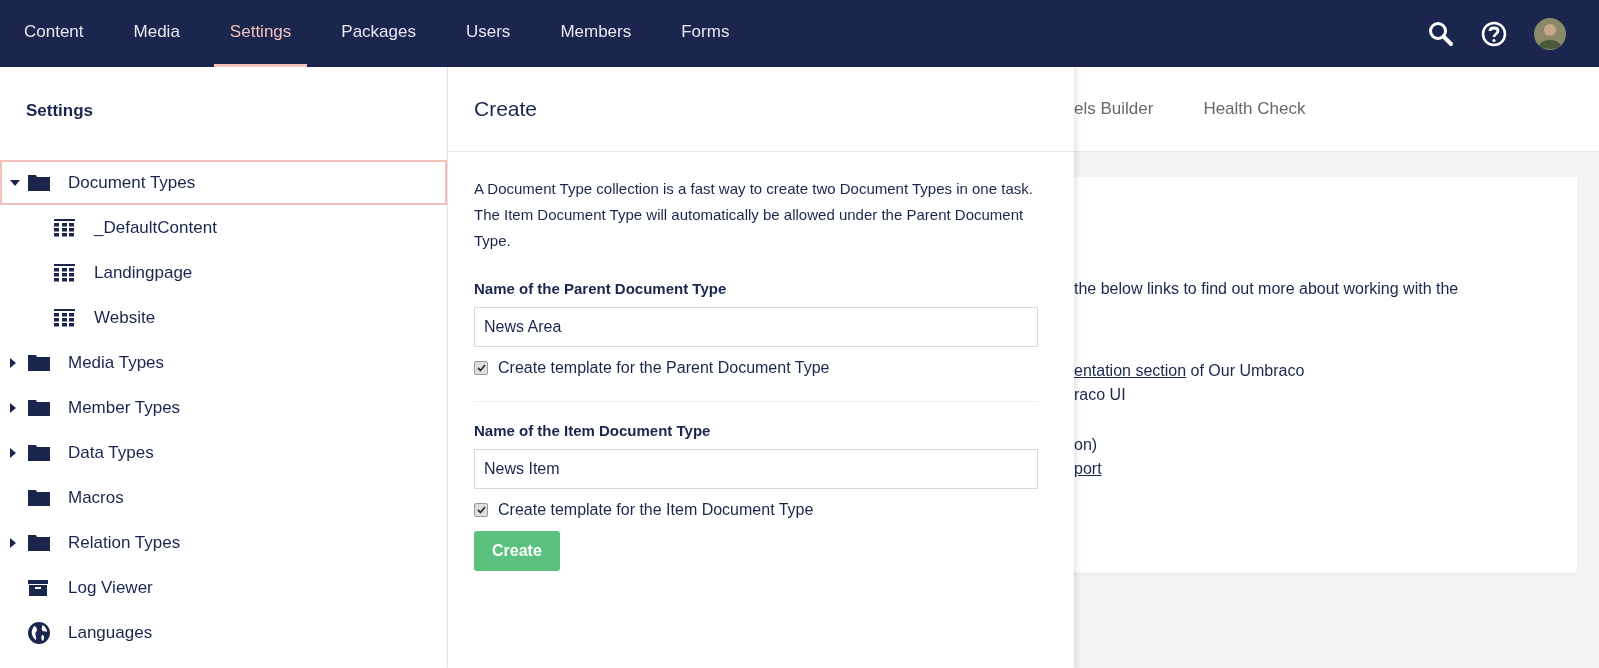 The width and height of the screenshot is (1599, 668). What do you see at coordinates (756, 469) in the screenshot?
I see `name-field: News Item` at bounding box center [756, 469].